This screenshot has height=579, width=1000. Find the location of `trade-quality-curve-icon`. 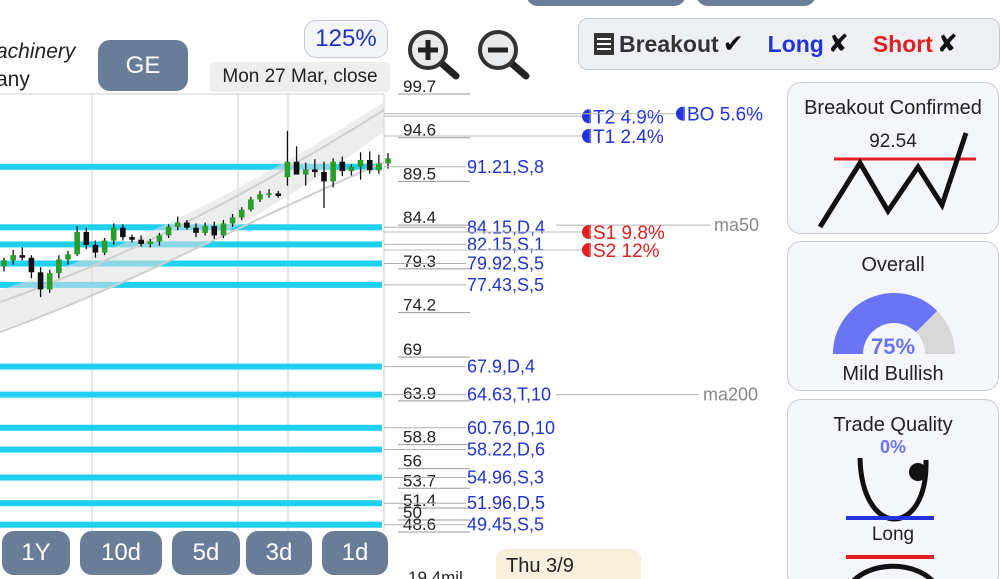

trade-quality-curve-icon is located at coordinates (890, 518).